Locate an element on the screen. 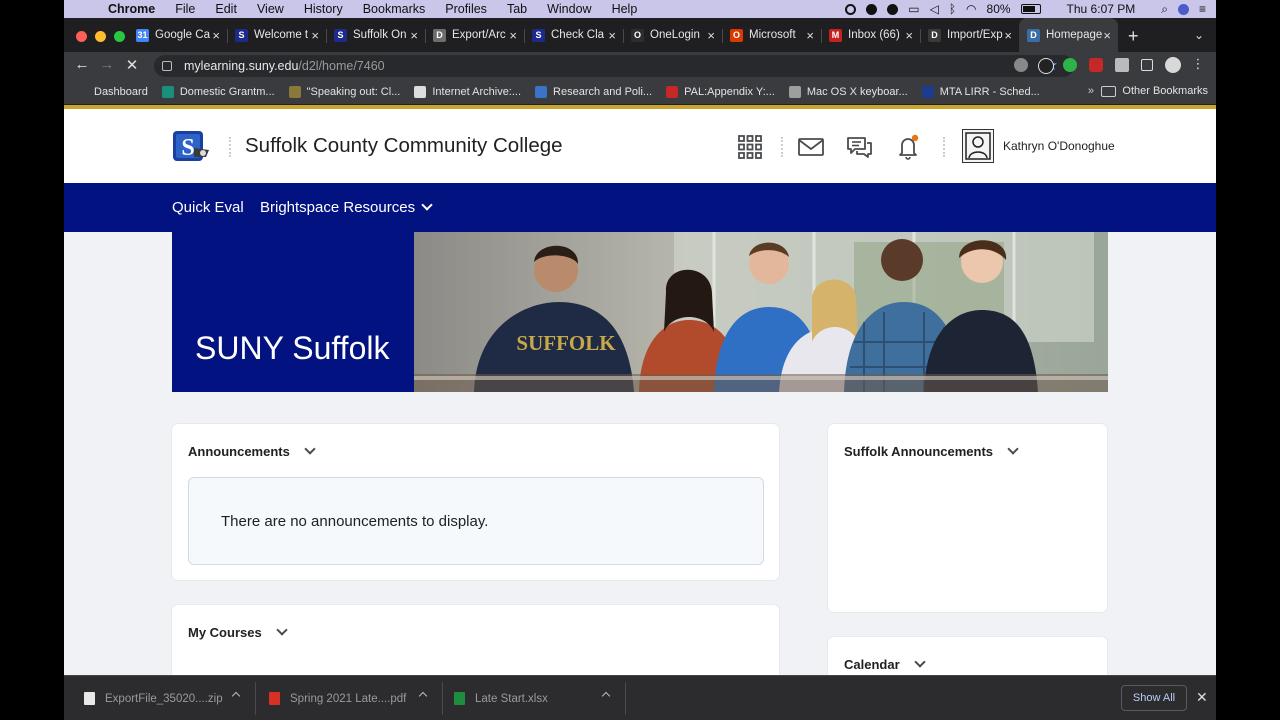  extension-lightbulb-icon is located at coordinates (1021, 65).